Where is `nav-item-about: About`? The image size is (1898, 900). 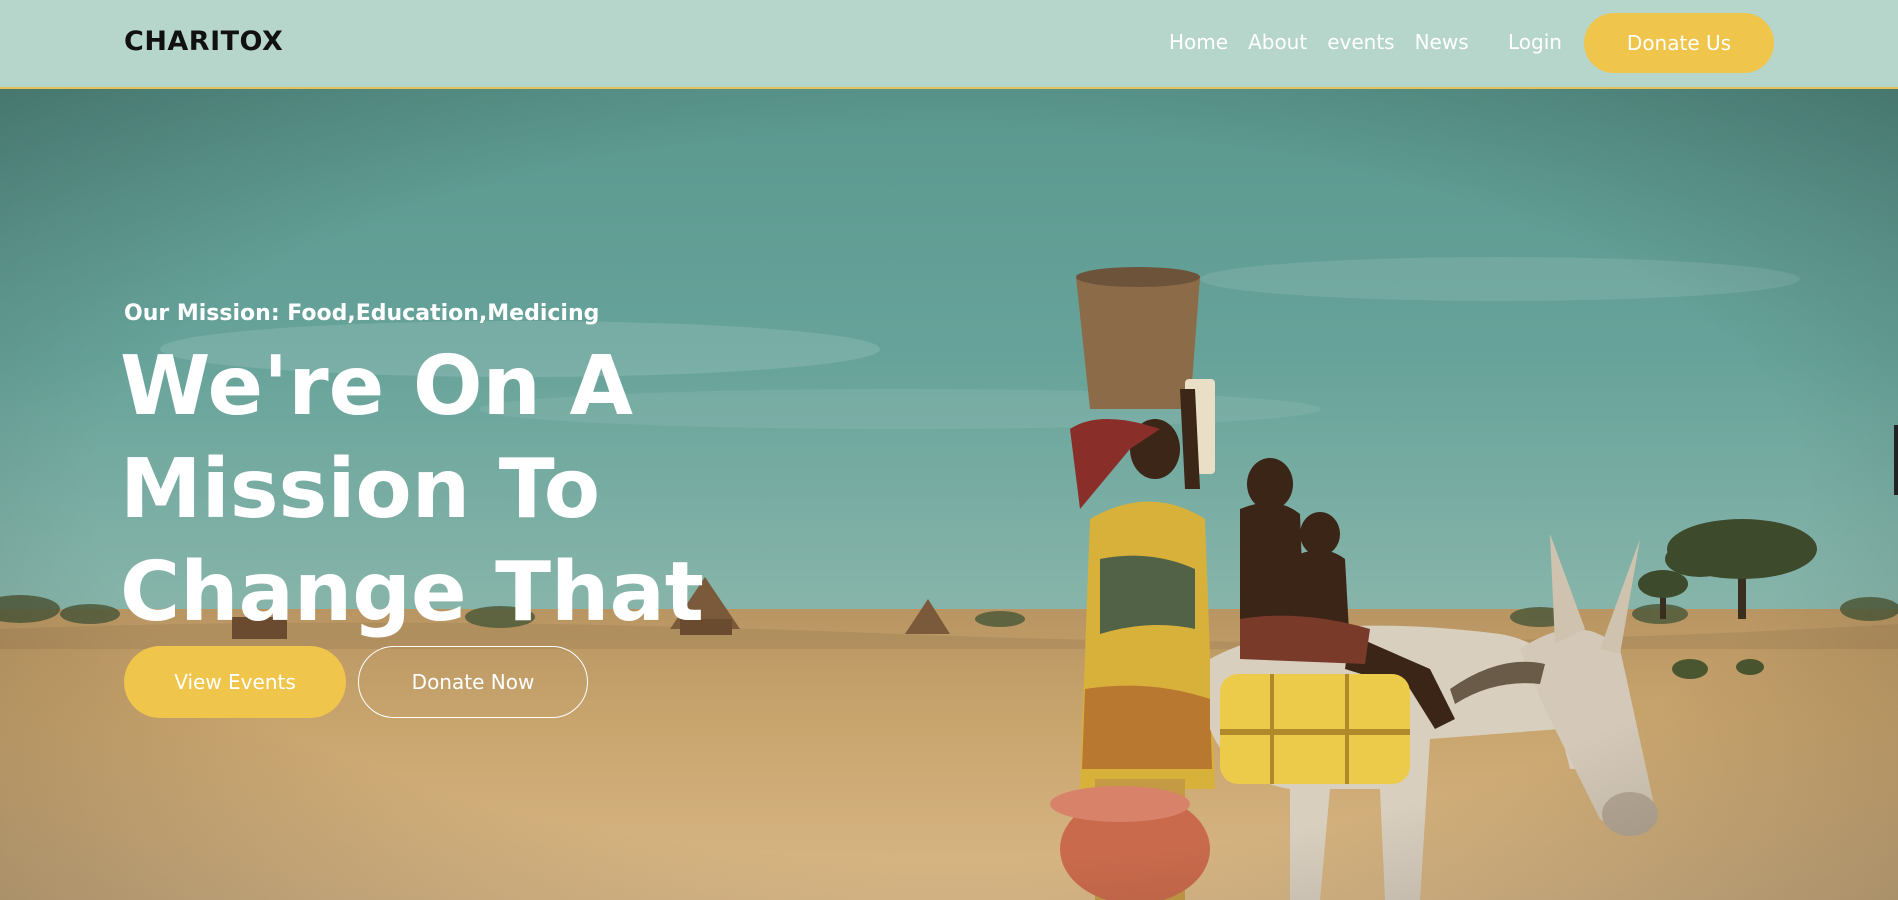
nav-item-about: About is located at coordinates (1277, 42).